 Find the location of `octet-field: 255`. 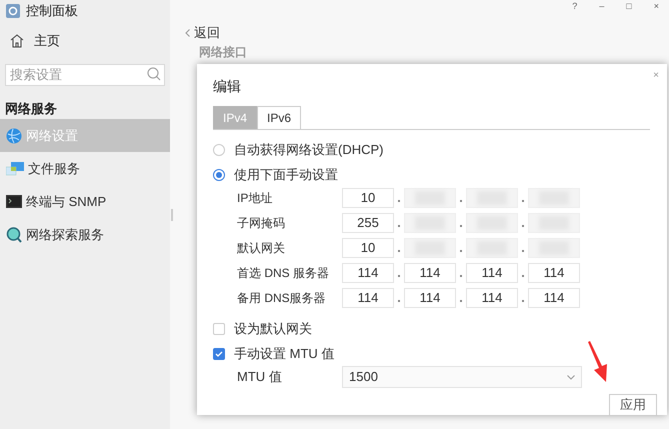

octet-field: 255 is located at coordinates (368, 223).